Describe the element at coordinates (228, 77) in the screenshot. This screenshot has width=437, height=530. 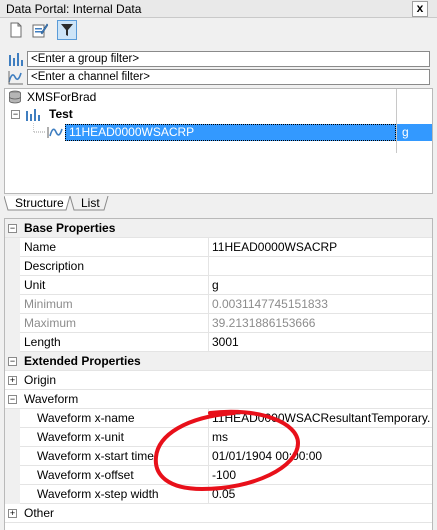
I see `channel-filter-input: <Enter a channel filter>` at that location.